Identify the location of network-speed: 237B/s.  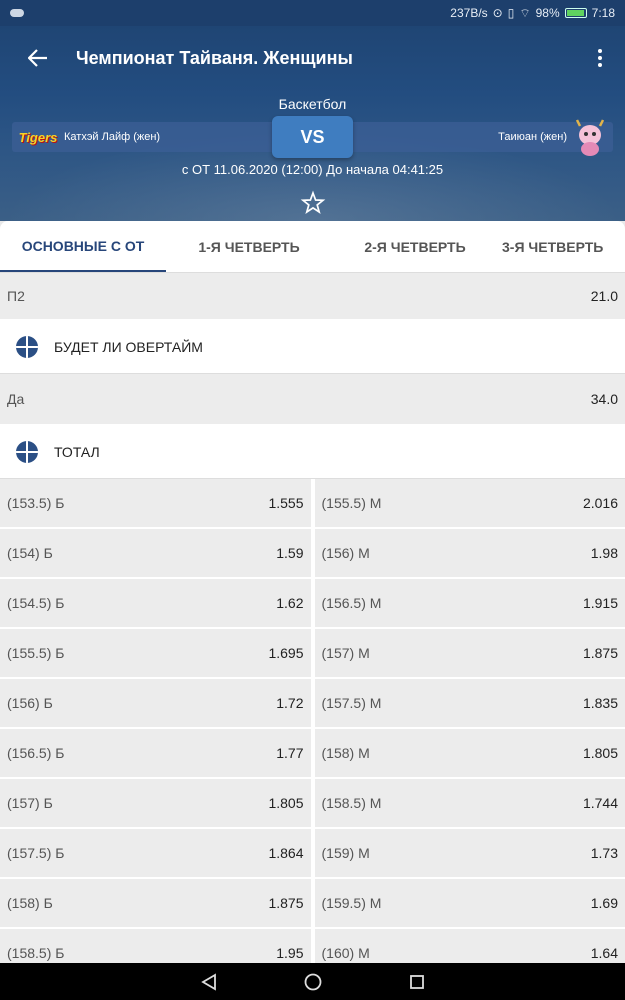
(469, 13).